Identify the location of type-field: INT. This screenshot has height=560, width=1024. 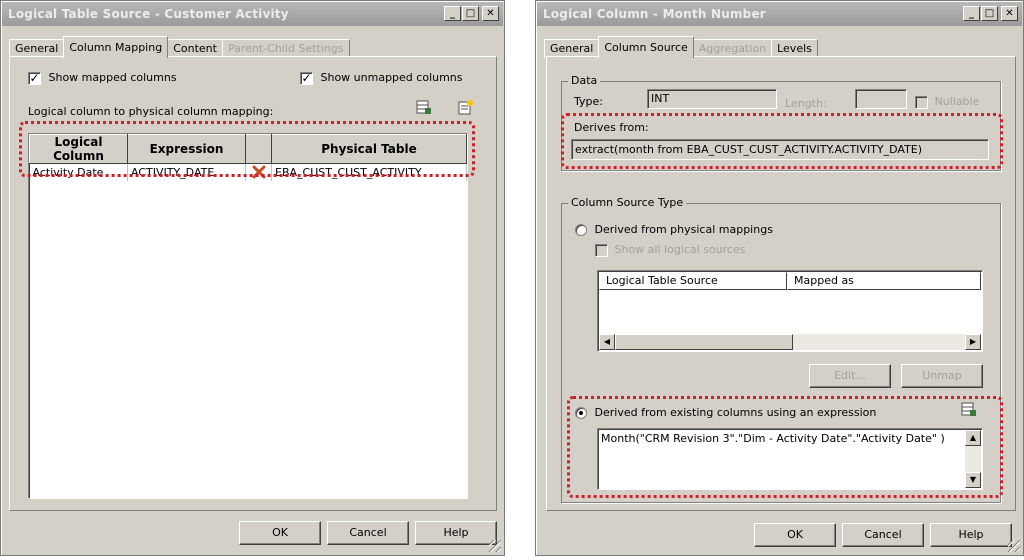
(712, 99).